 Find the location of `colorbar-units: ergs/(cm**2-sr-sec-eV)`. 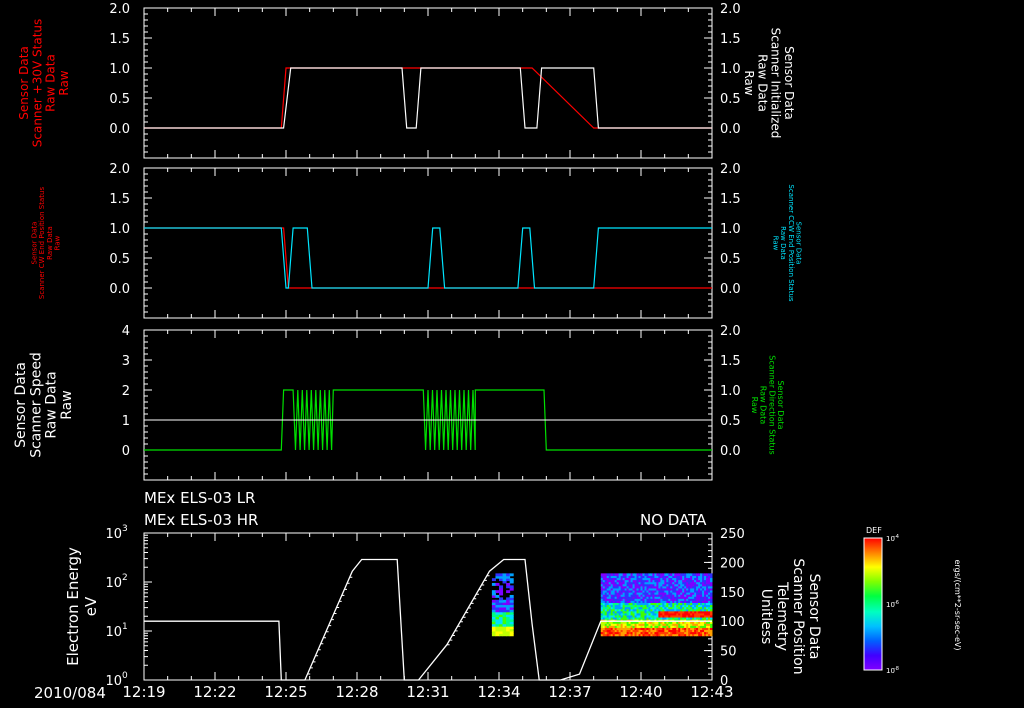

colorbar-units: ergs/(cm**2-sr-sec-eV) is located at coordinates (957, 604).